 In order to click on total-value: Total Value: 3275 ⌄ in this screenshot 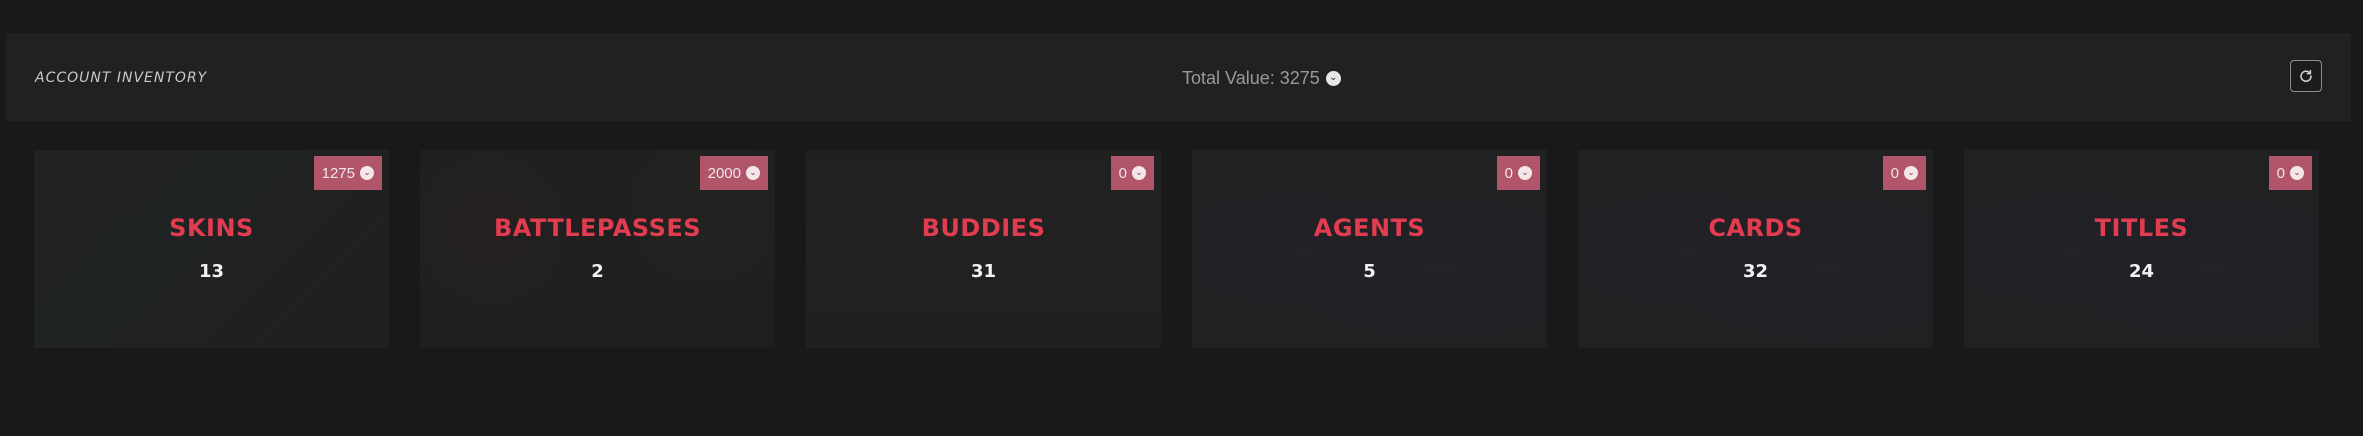, I will do `click(1261, 78)`.